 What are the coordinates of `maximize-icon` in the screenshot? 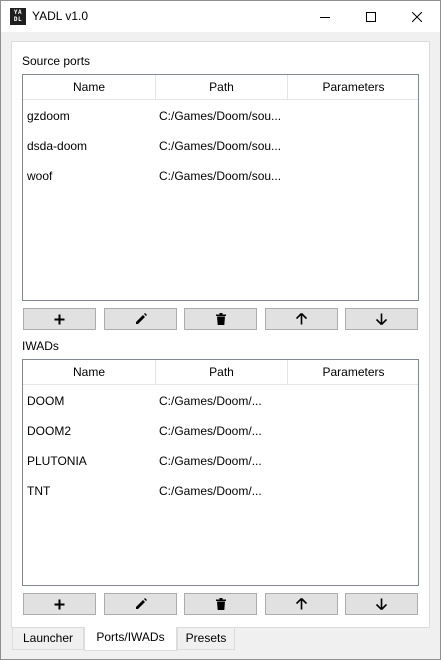 It's located at (371, 16).